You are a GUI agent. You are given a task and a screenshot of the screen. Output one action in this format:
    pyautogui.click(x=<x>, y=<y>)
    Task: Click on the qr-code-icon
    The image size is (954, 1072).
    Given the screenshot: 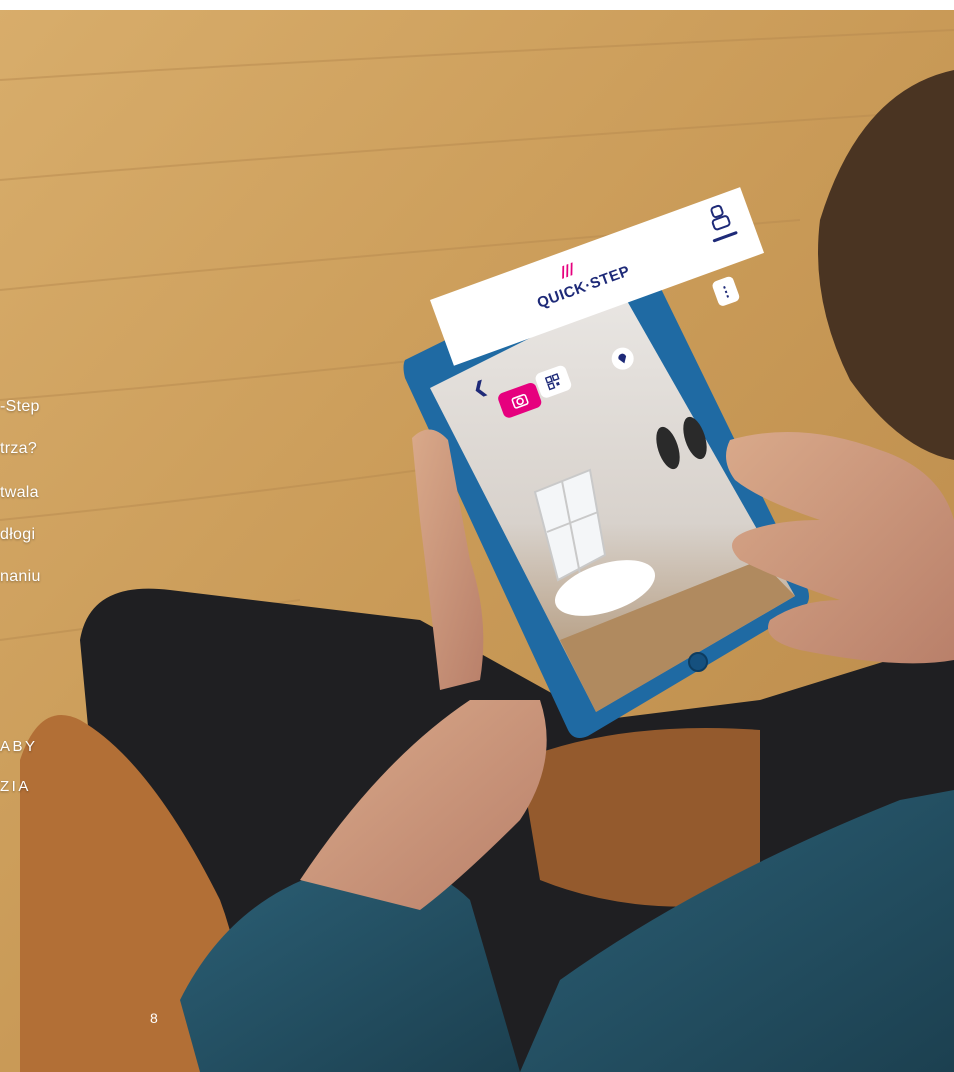 What is the action you would take?
    pyautogui.click(x=552, y=382)
    